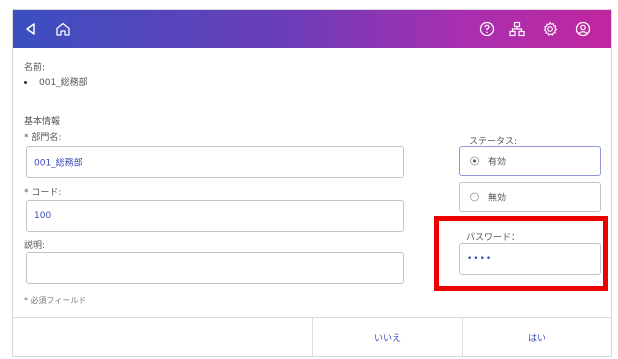 This screenshot has width=618, height=359. What do you see at coordinates (58, 163) in the screenshot?
I see `department-name-value: 001_総務部` at bounding box center [58, 163].